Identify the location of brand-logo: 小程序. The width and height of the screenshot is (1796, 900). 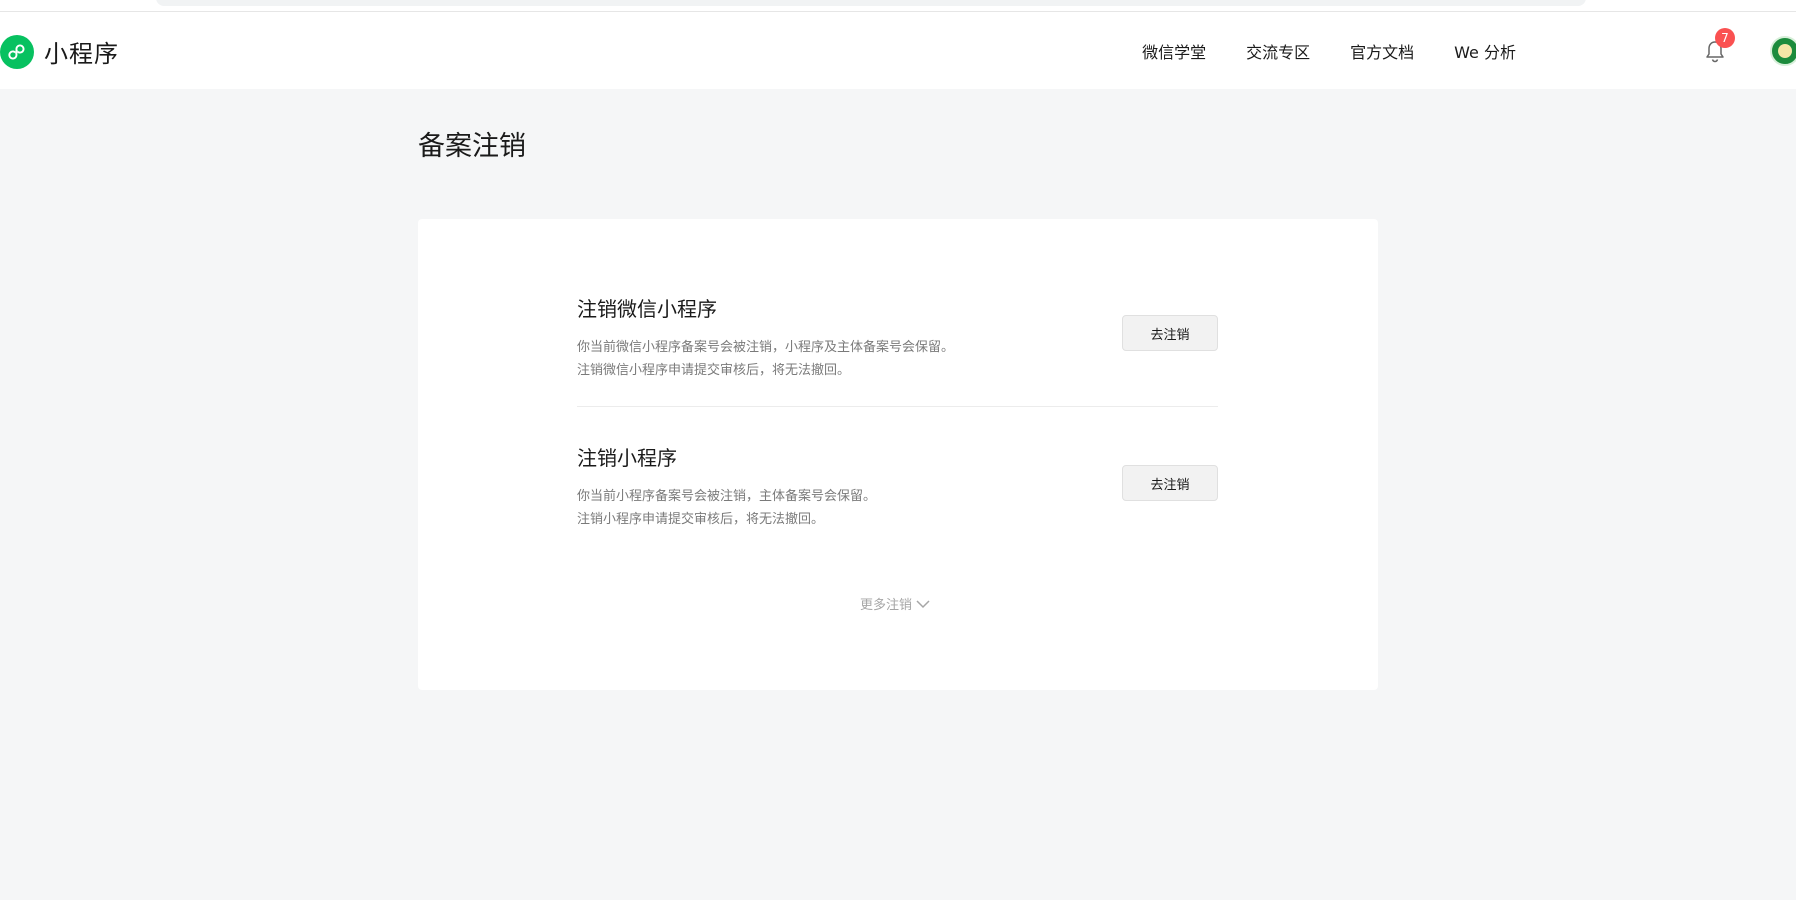
(59, 51).